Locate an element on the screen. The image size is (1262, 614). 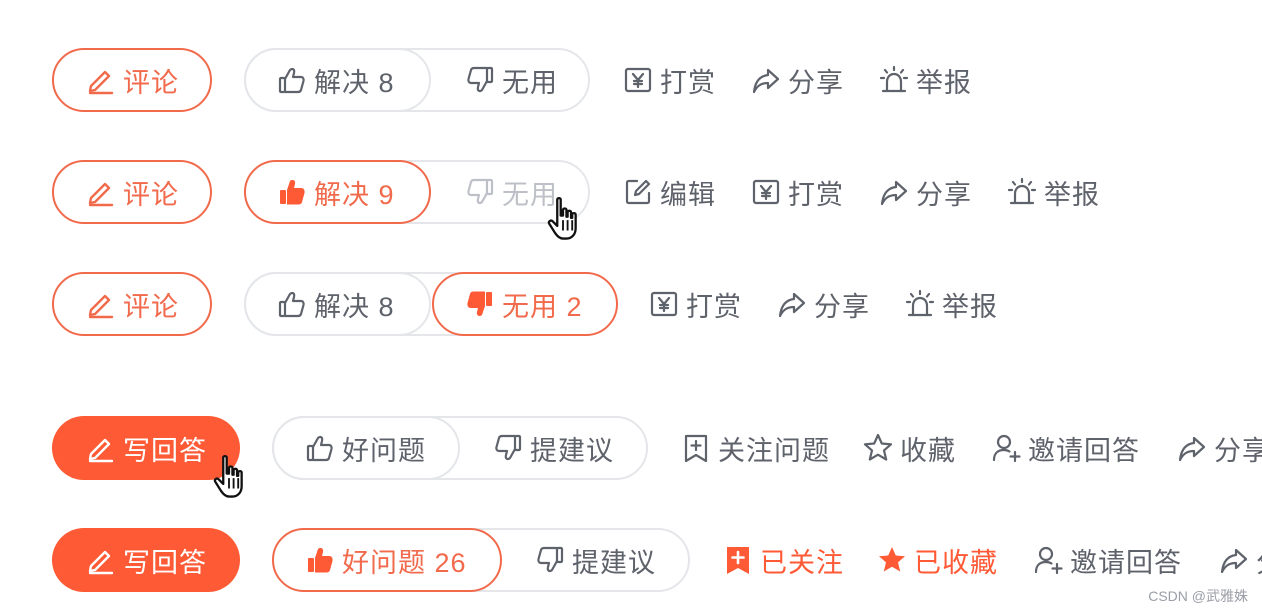
watermark: CSDN @武雅姝 is located at coordinates (1198, 596).